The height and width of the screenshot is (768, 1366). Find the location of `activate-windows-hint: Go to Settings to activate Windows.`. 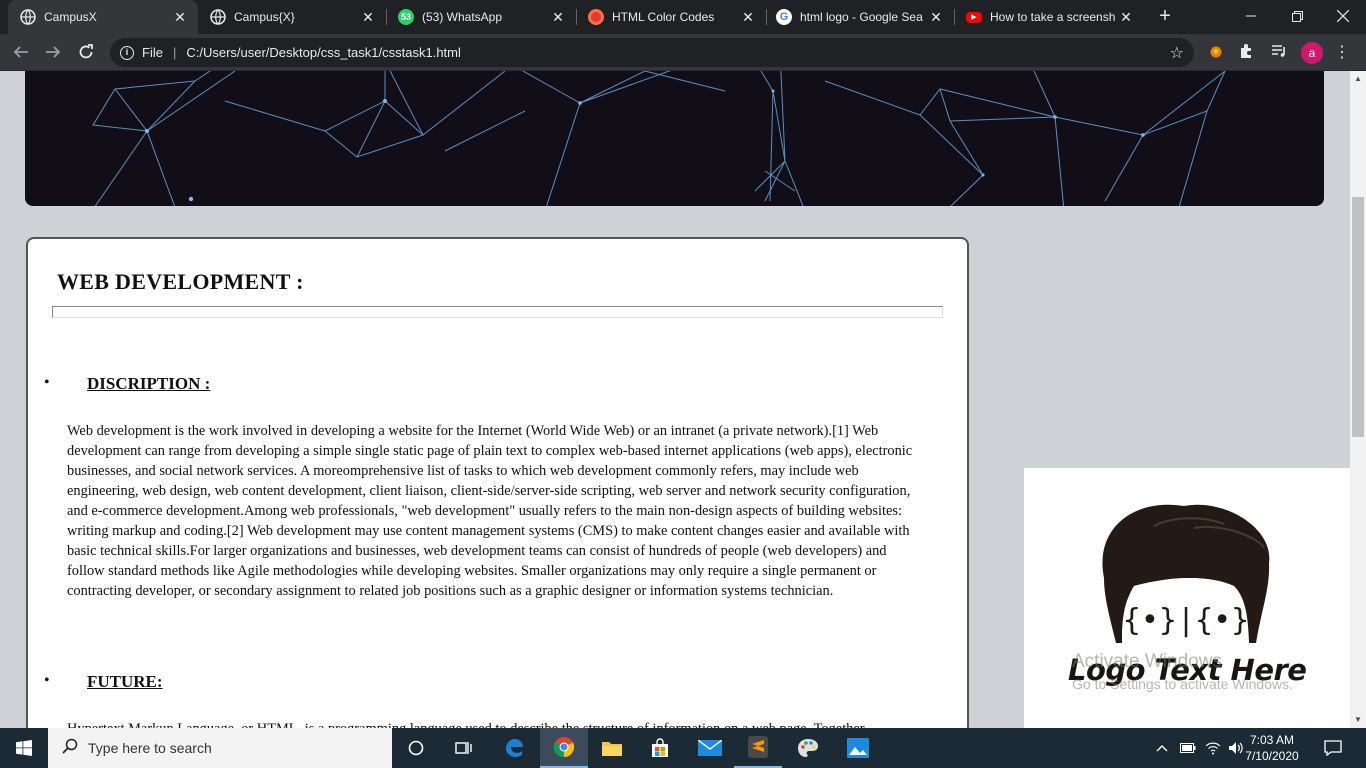

activate-windows-hint: Go to Settings to activate Windows. is located at coordinates (1182, 684).